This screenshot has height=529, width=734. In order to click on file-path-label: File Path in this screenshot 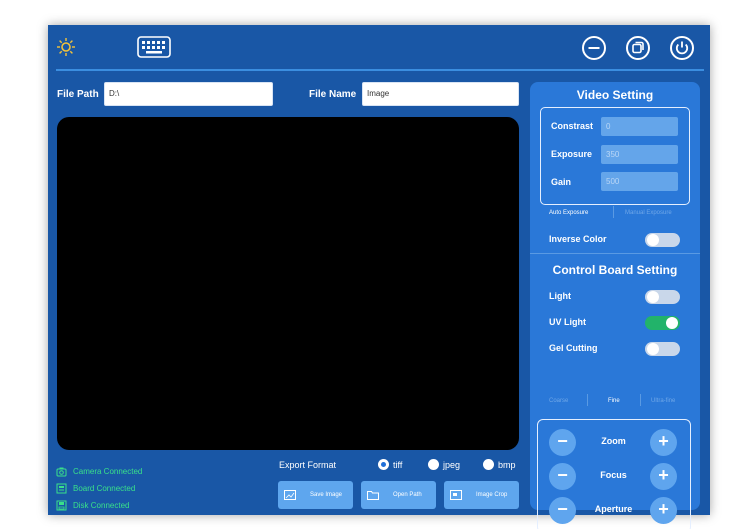, I will do `click(78, 94)`.